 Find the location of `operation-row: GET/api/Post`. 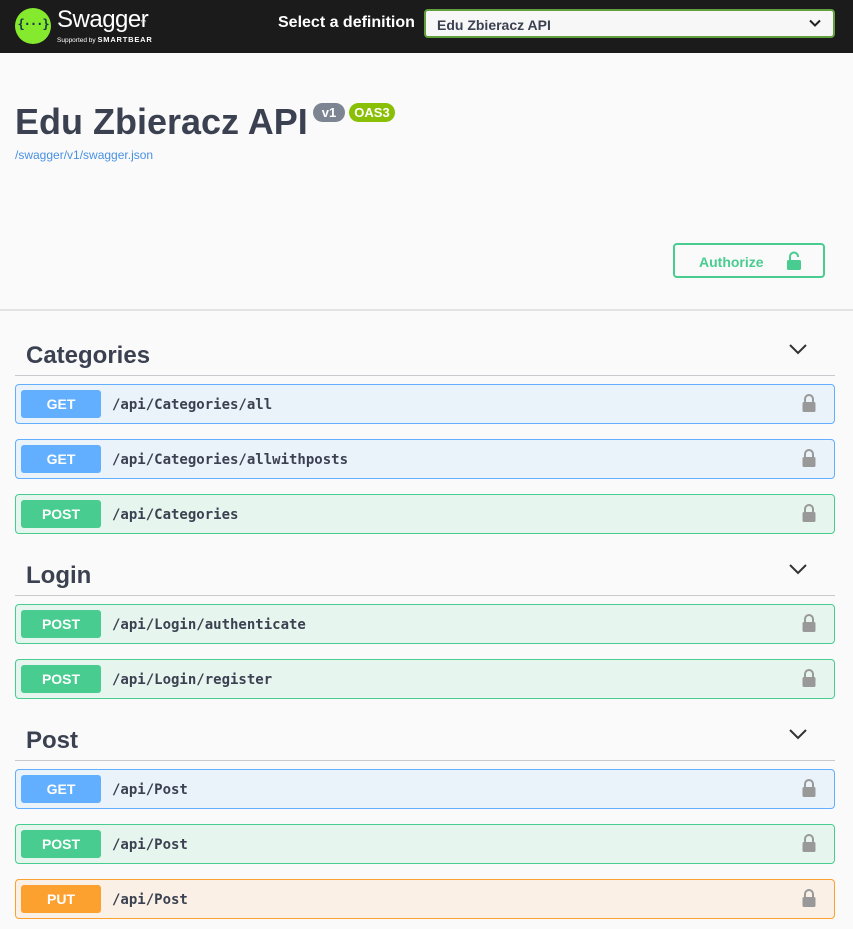

operation-row: GET/api/Post is located at coordinates (425, 789).